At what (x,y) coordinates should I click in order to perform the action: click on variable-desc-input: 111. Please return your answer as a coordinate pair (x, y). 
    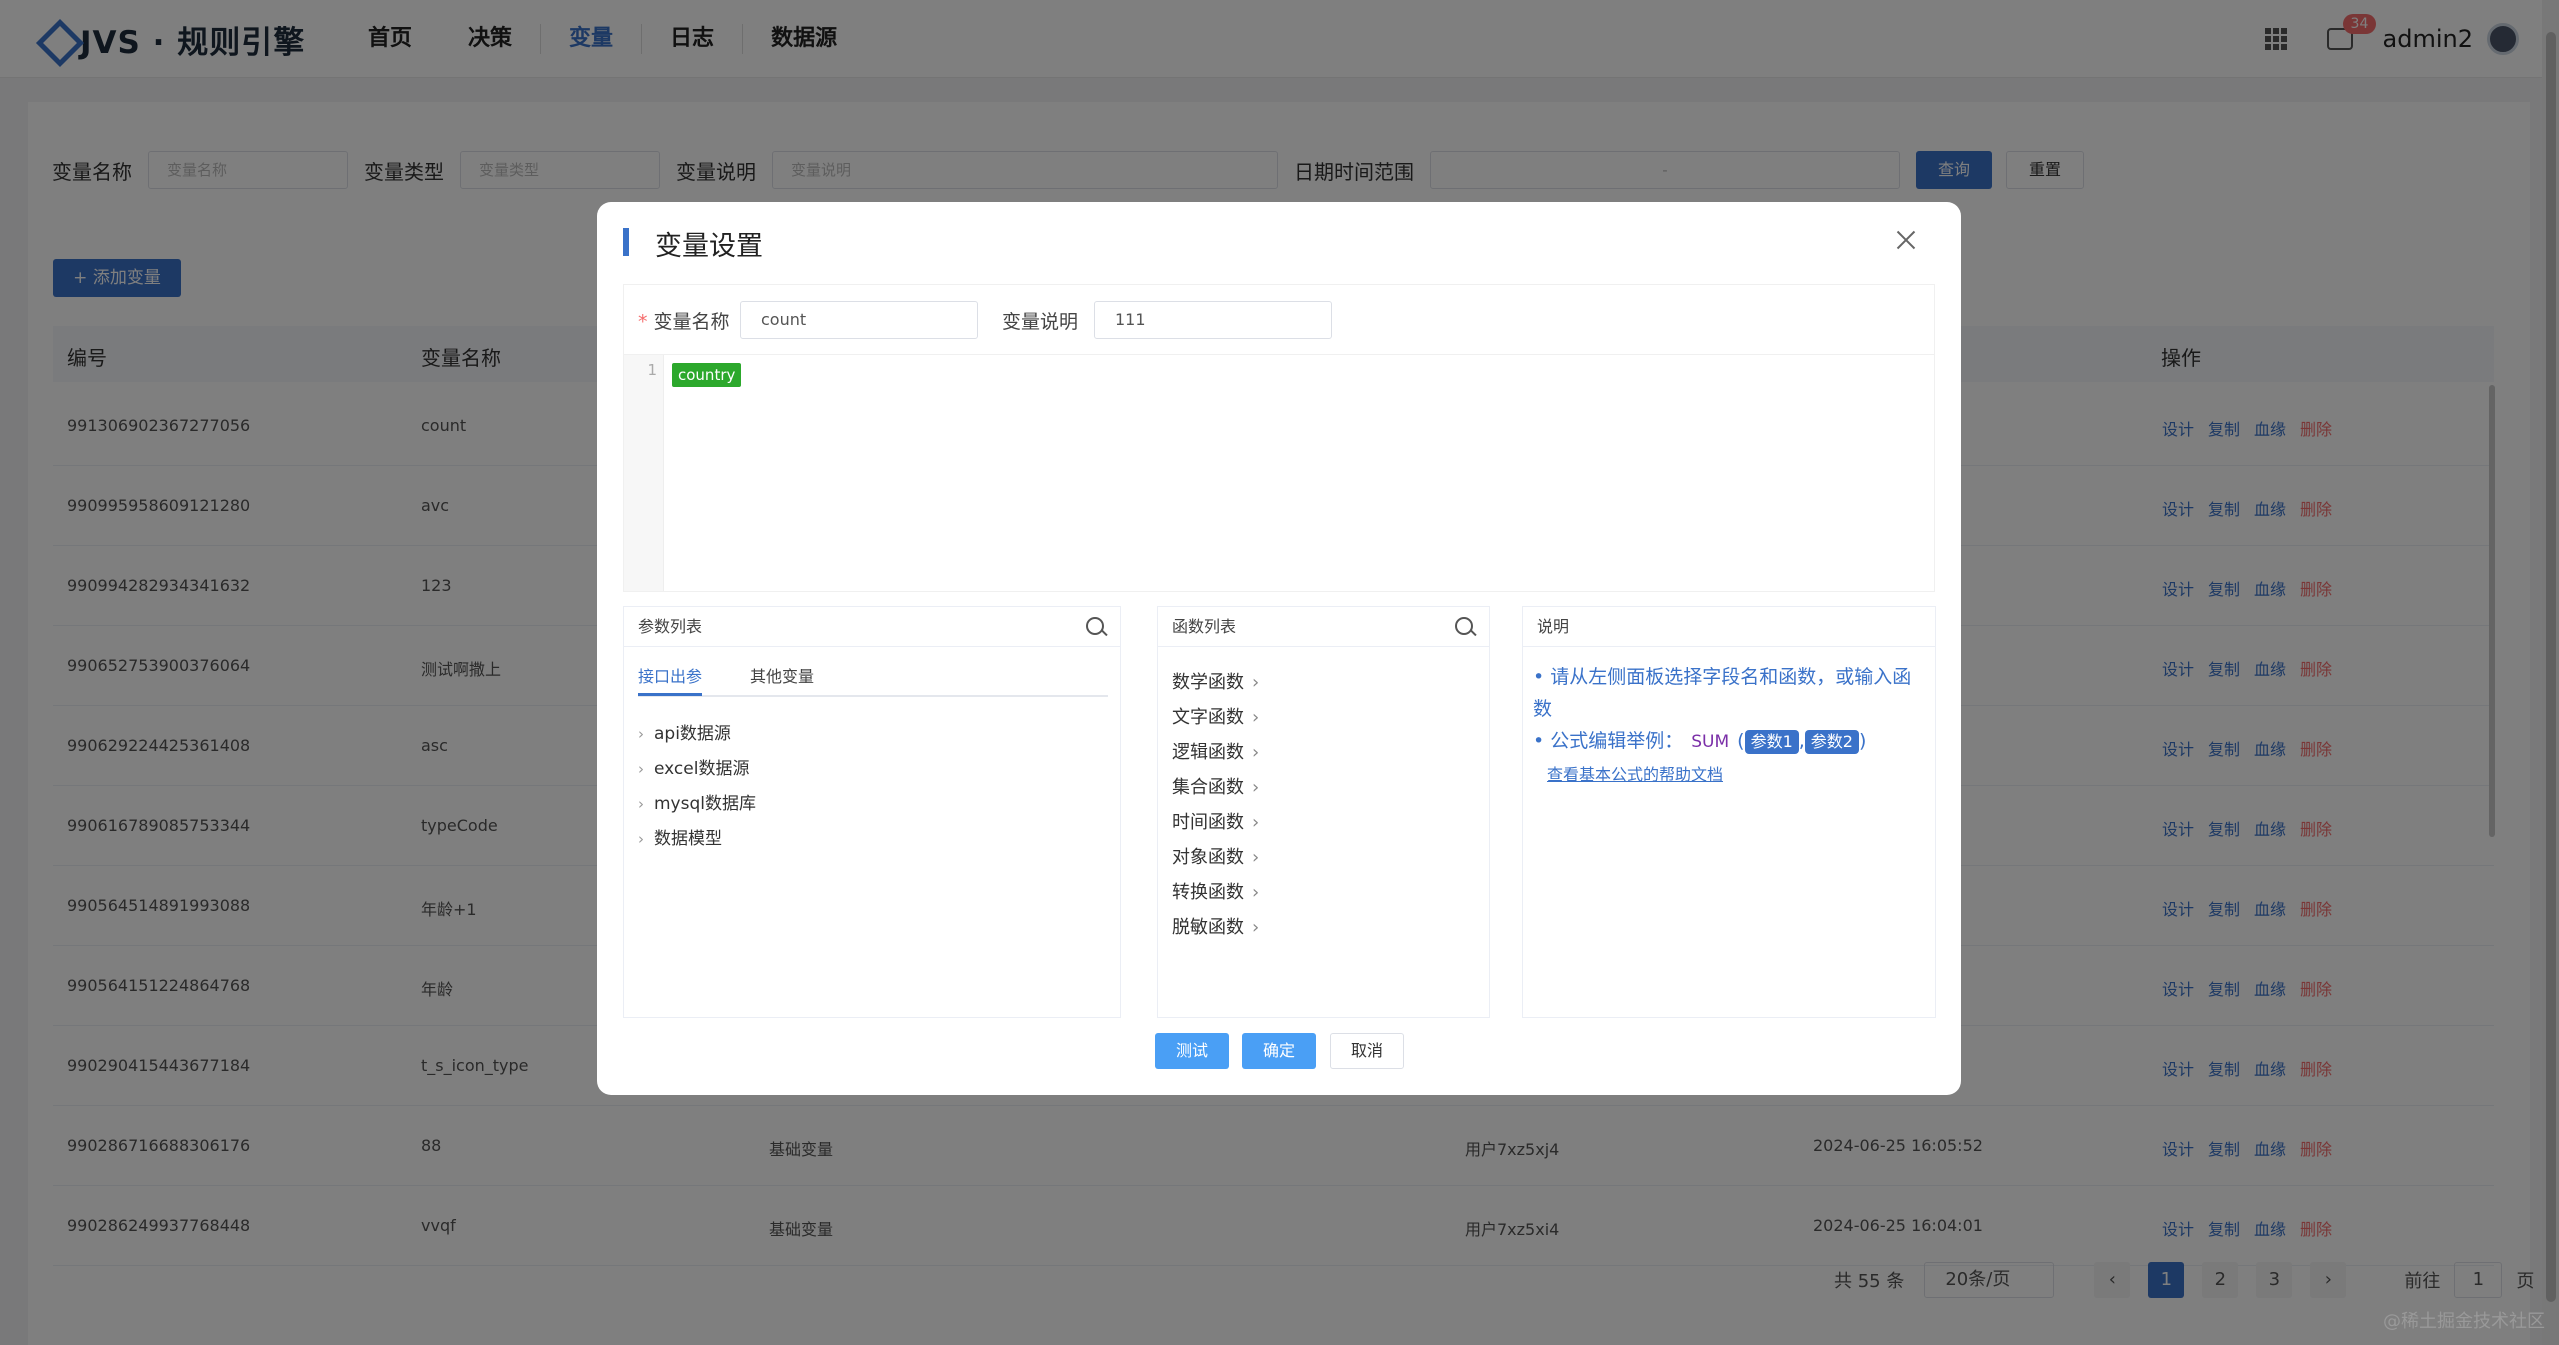
    Looking at the image, I should click on (1213, 320).